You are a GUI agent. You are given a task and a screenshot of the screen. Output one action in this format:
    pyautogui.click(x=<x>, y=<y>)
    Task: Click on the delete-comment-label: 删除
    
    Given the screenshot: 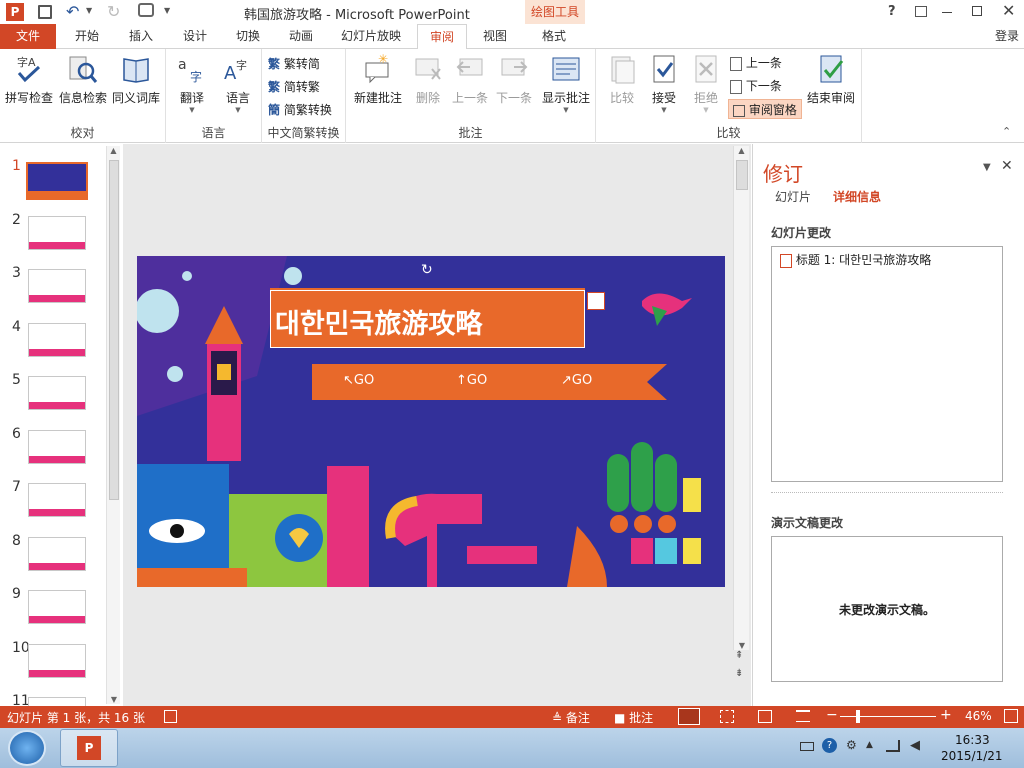 What is the action you would take?
    pyautogui.click(x=427, y=98)
    